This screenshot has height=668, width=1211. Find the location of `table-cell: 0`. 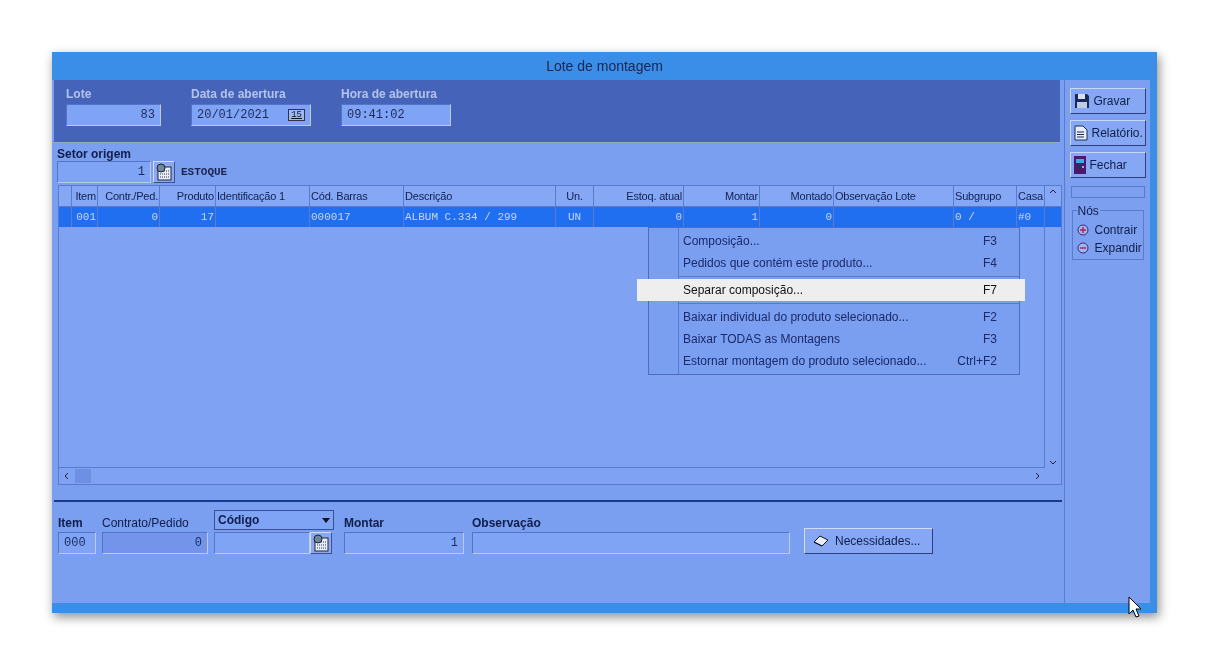

table-cell: 0 is located at coordinates (129, 217).